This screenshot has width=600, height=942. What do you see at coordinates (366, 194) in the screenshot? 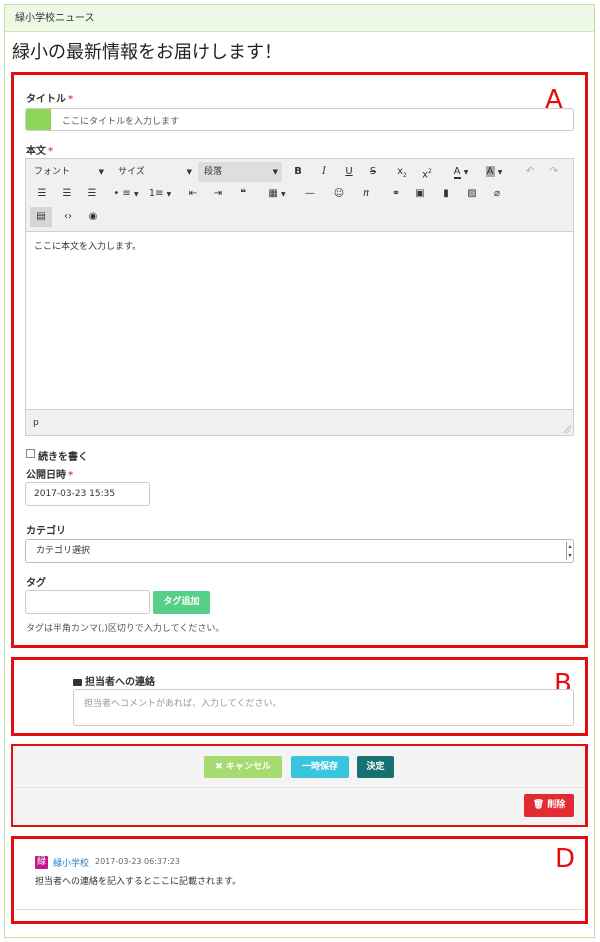
I see `math-icon: π` at bounding box center [366, 194].